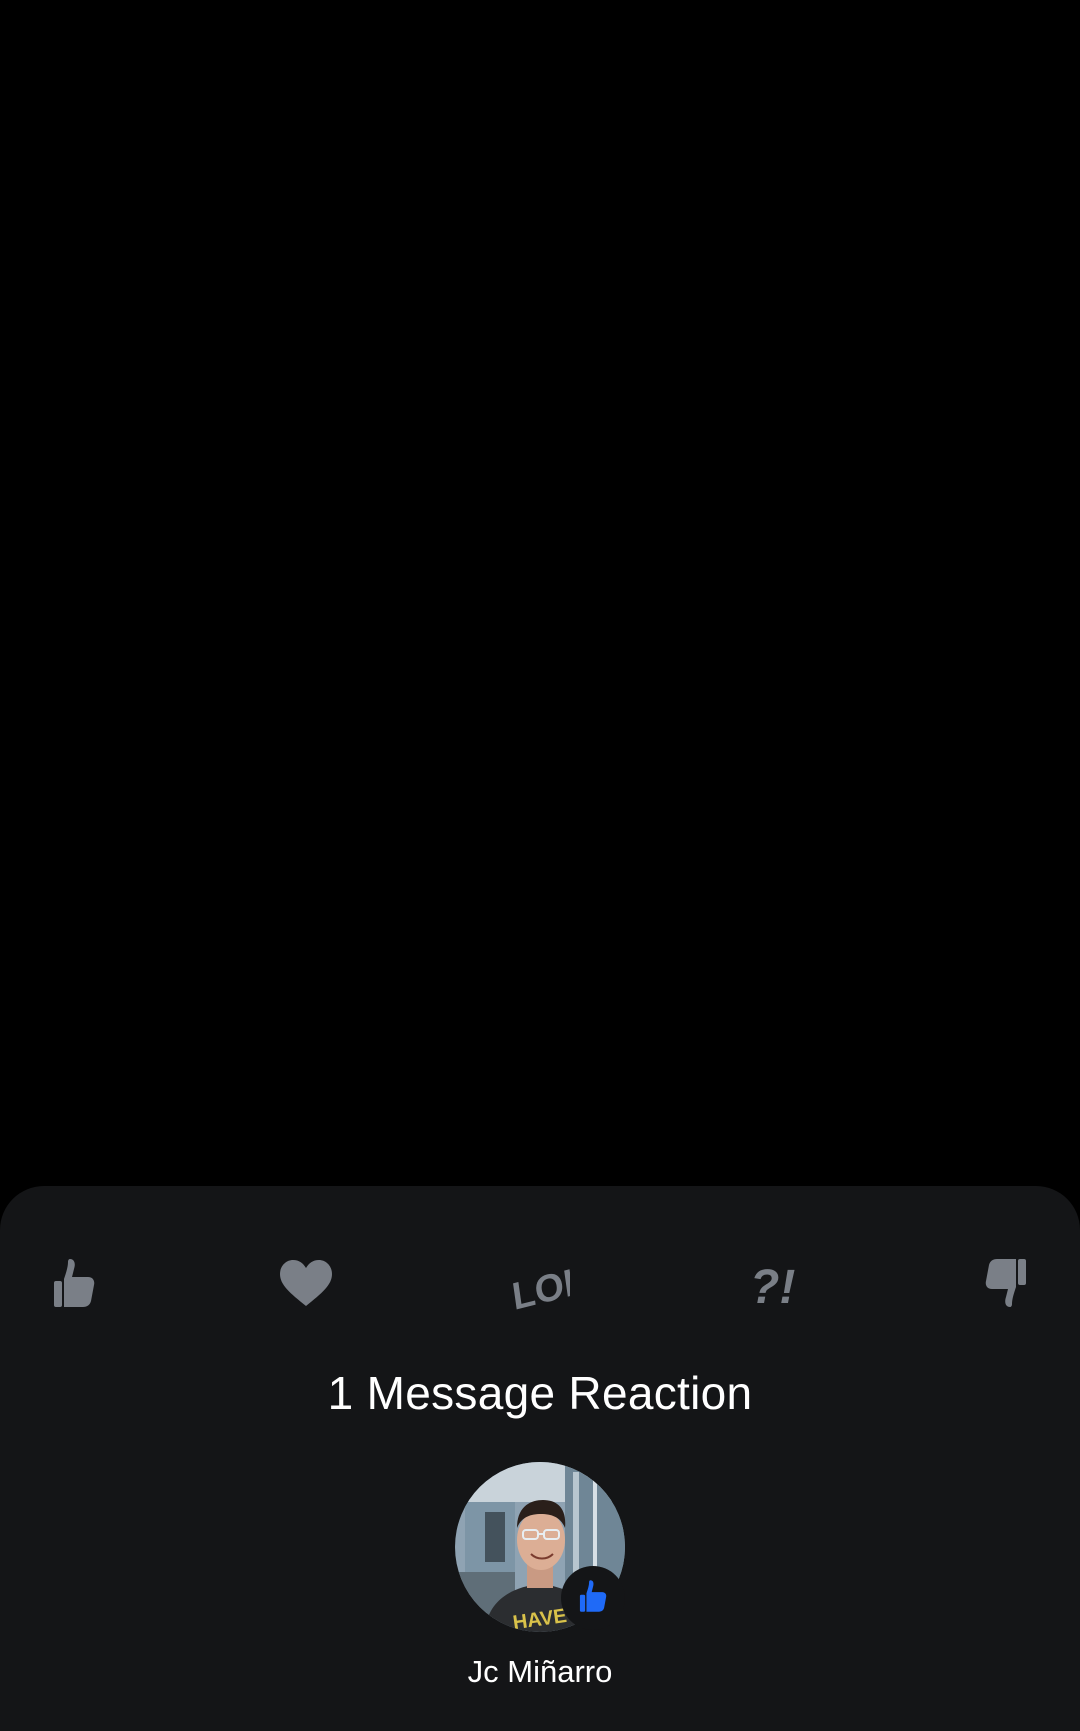 The height and width of the screenshot is (1731, 1080). I want to click on reaction-lol-button: LOL, so click(540, 1283).